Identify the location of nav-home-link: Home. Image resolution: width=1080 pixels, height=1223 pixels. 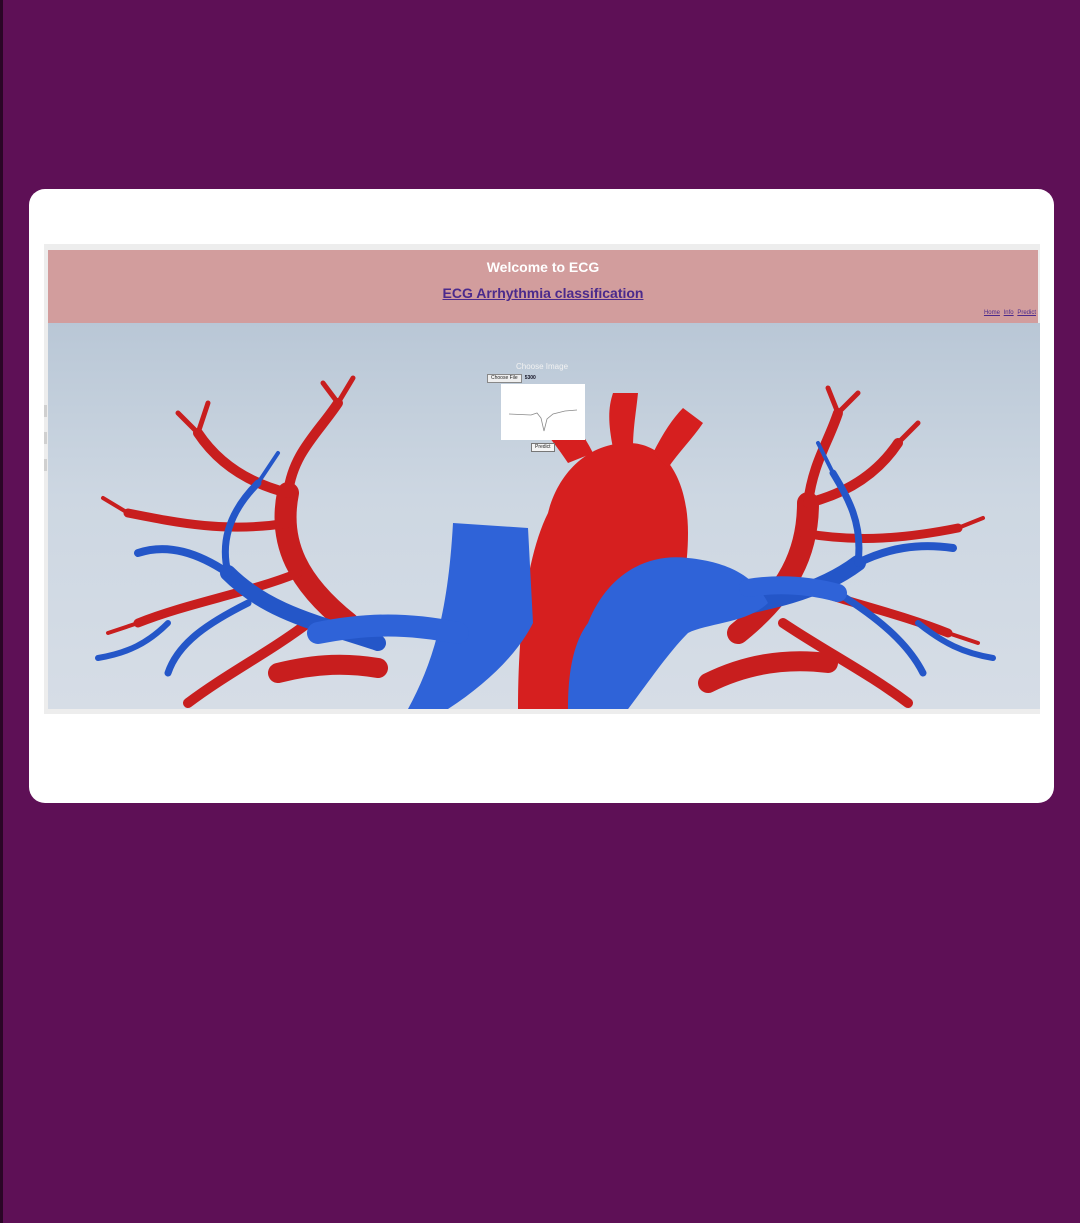
(992, 313).